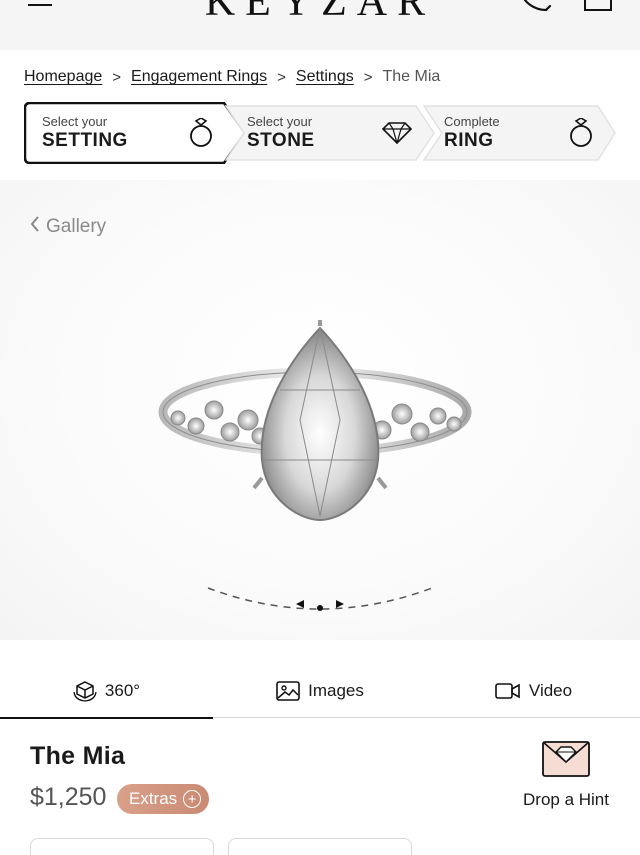 The height and width of the screenshot is (855, 640). I want to click on shopping-bag-icon, so click(598, 8).